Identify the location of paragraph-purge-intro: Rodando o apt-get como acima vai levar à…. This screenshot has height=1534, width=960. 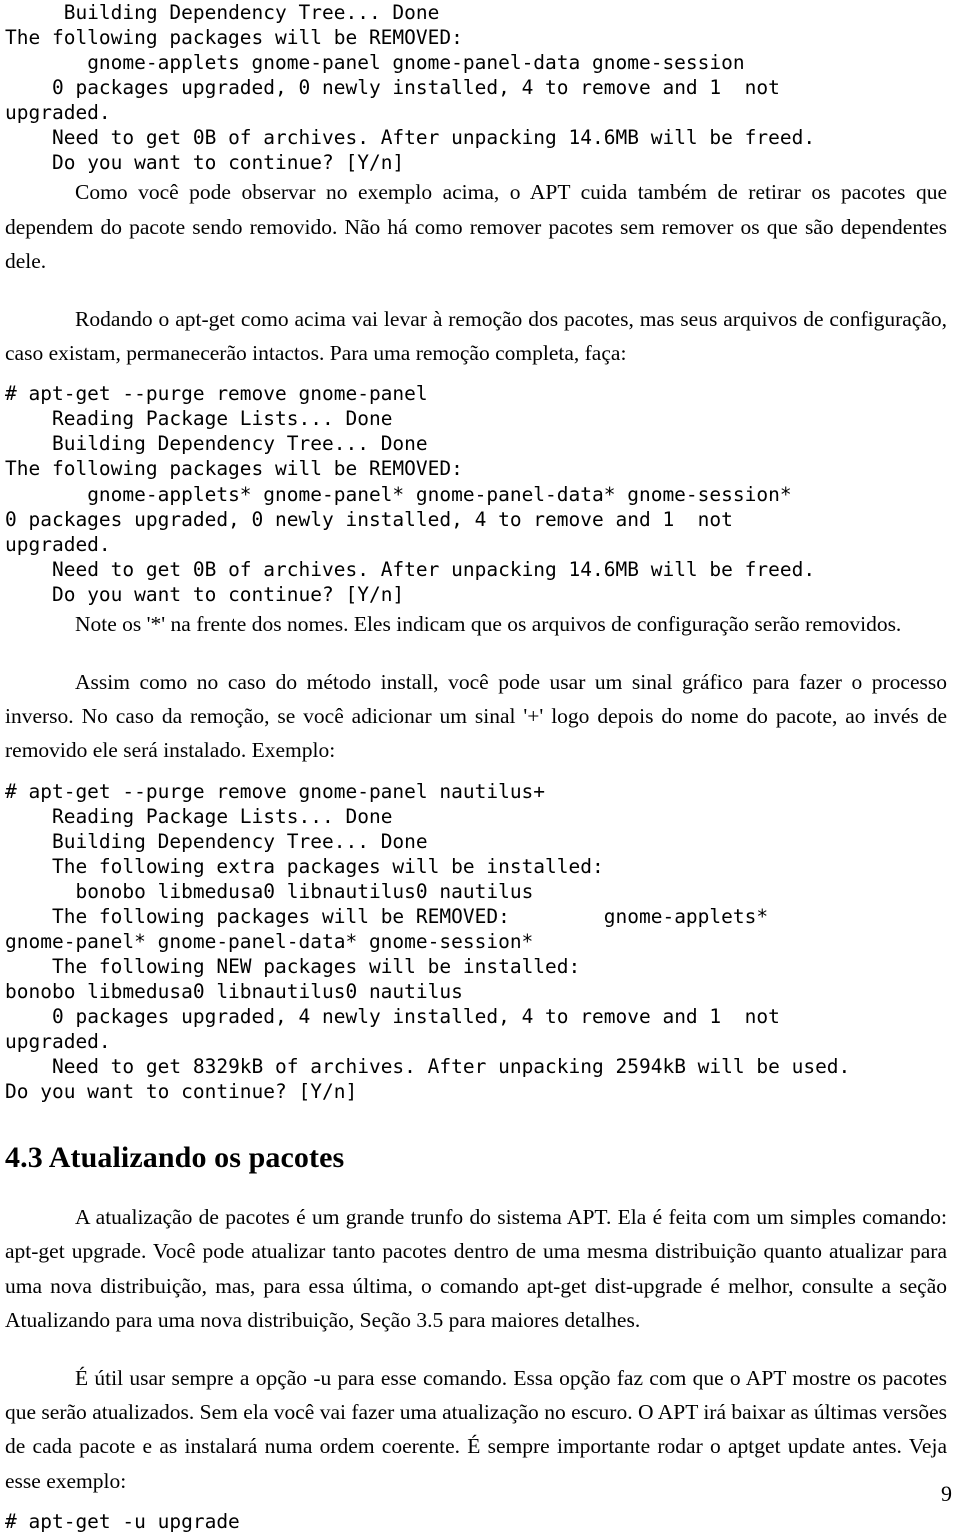
(476, 336).